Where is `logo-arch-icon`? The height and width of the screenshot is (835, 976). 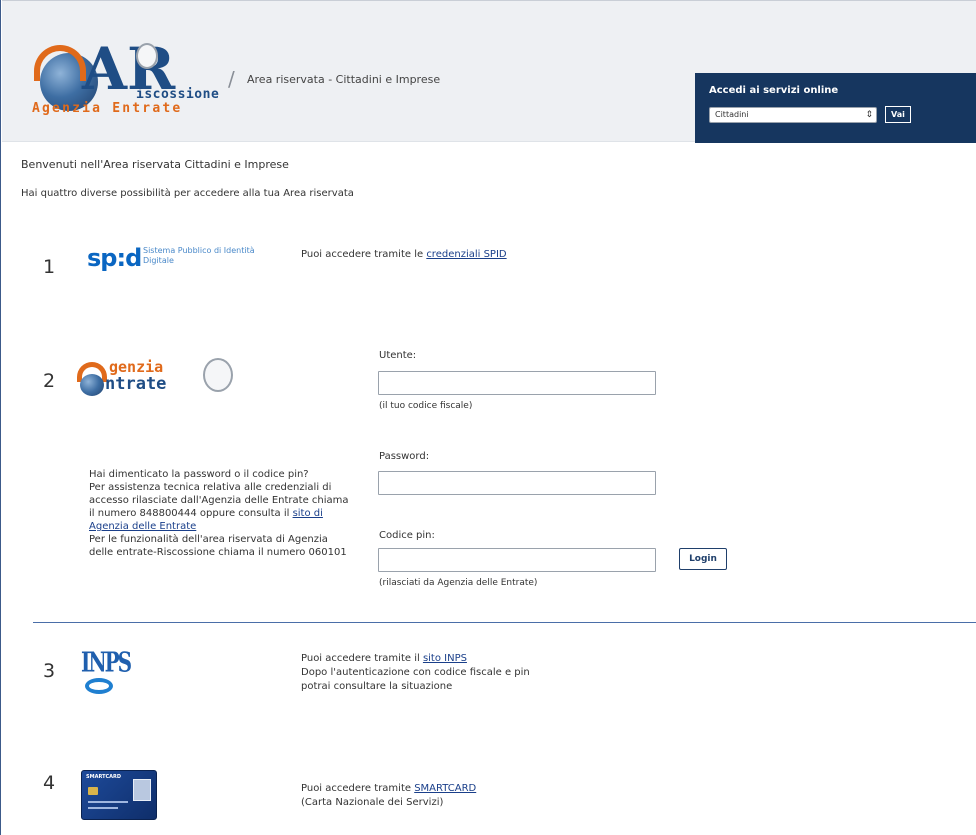 logo-arch-icon is located at coordinates (60, 63).